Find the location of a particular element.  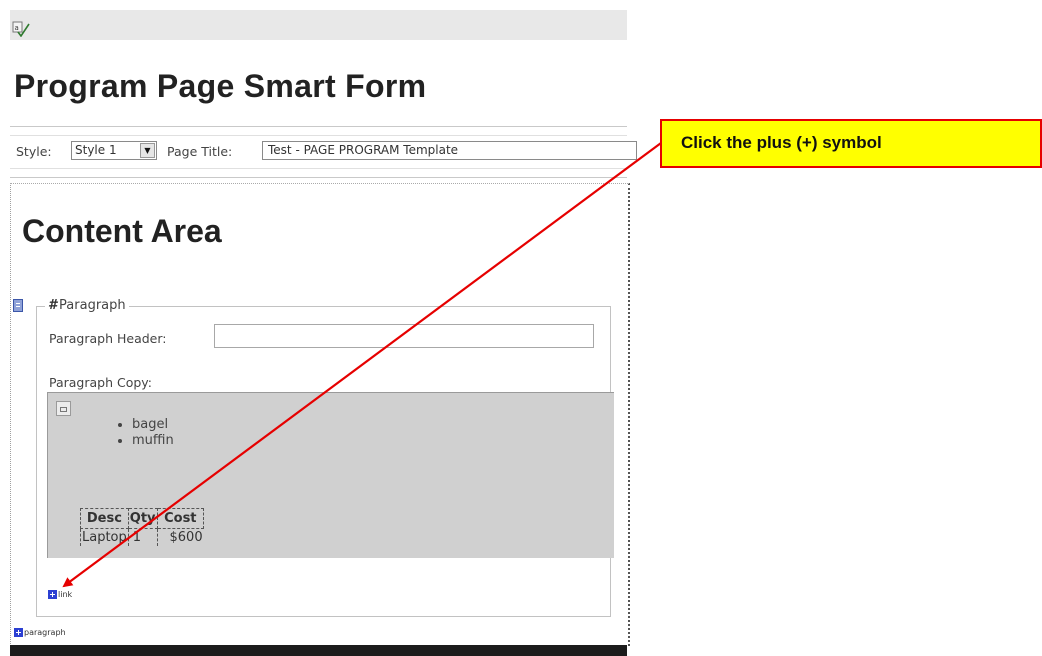

bullet-list: bagel muffin is located at coordinates (143, 433).